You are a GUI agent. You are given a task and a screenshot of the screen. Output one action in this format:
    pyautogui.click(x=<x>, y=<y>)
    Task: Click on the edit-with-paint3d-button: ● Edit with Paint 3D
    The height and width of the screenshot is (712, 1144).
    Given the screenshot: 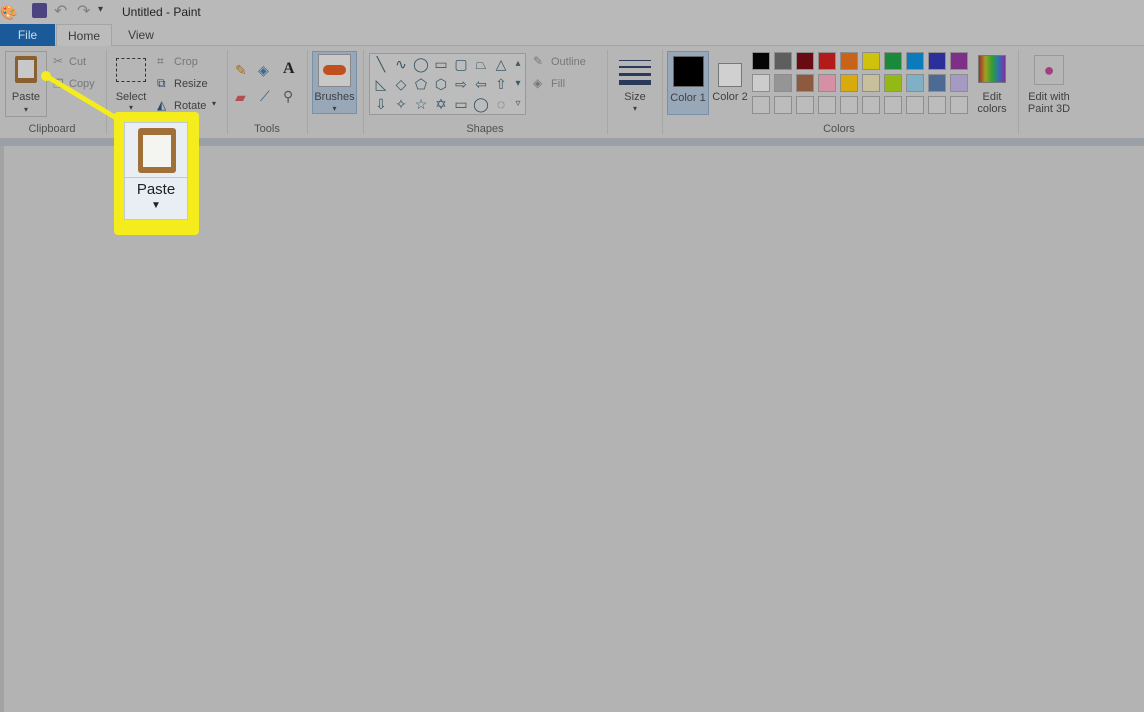 What is the action you would take?
    pyautogui.click(x=1049, y=83)
    